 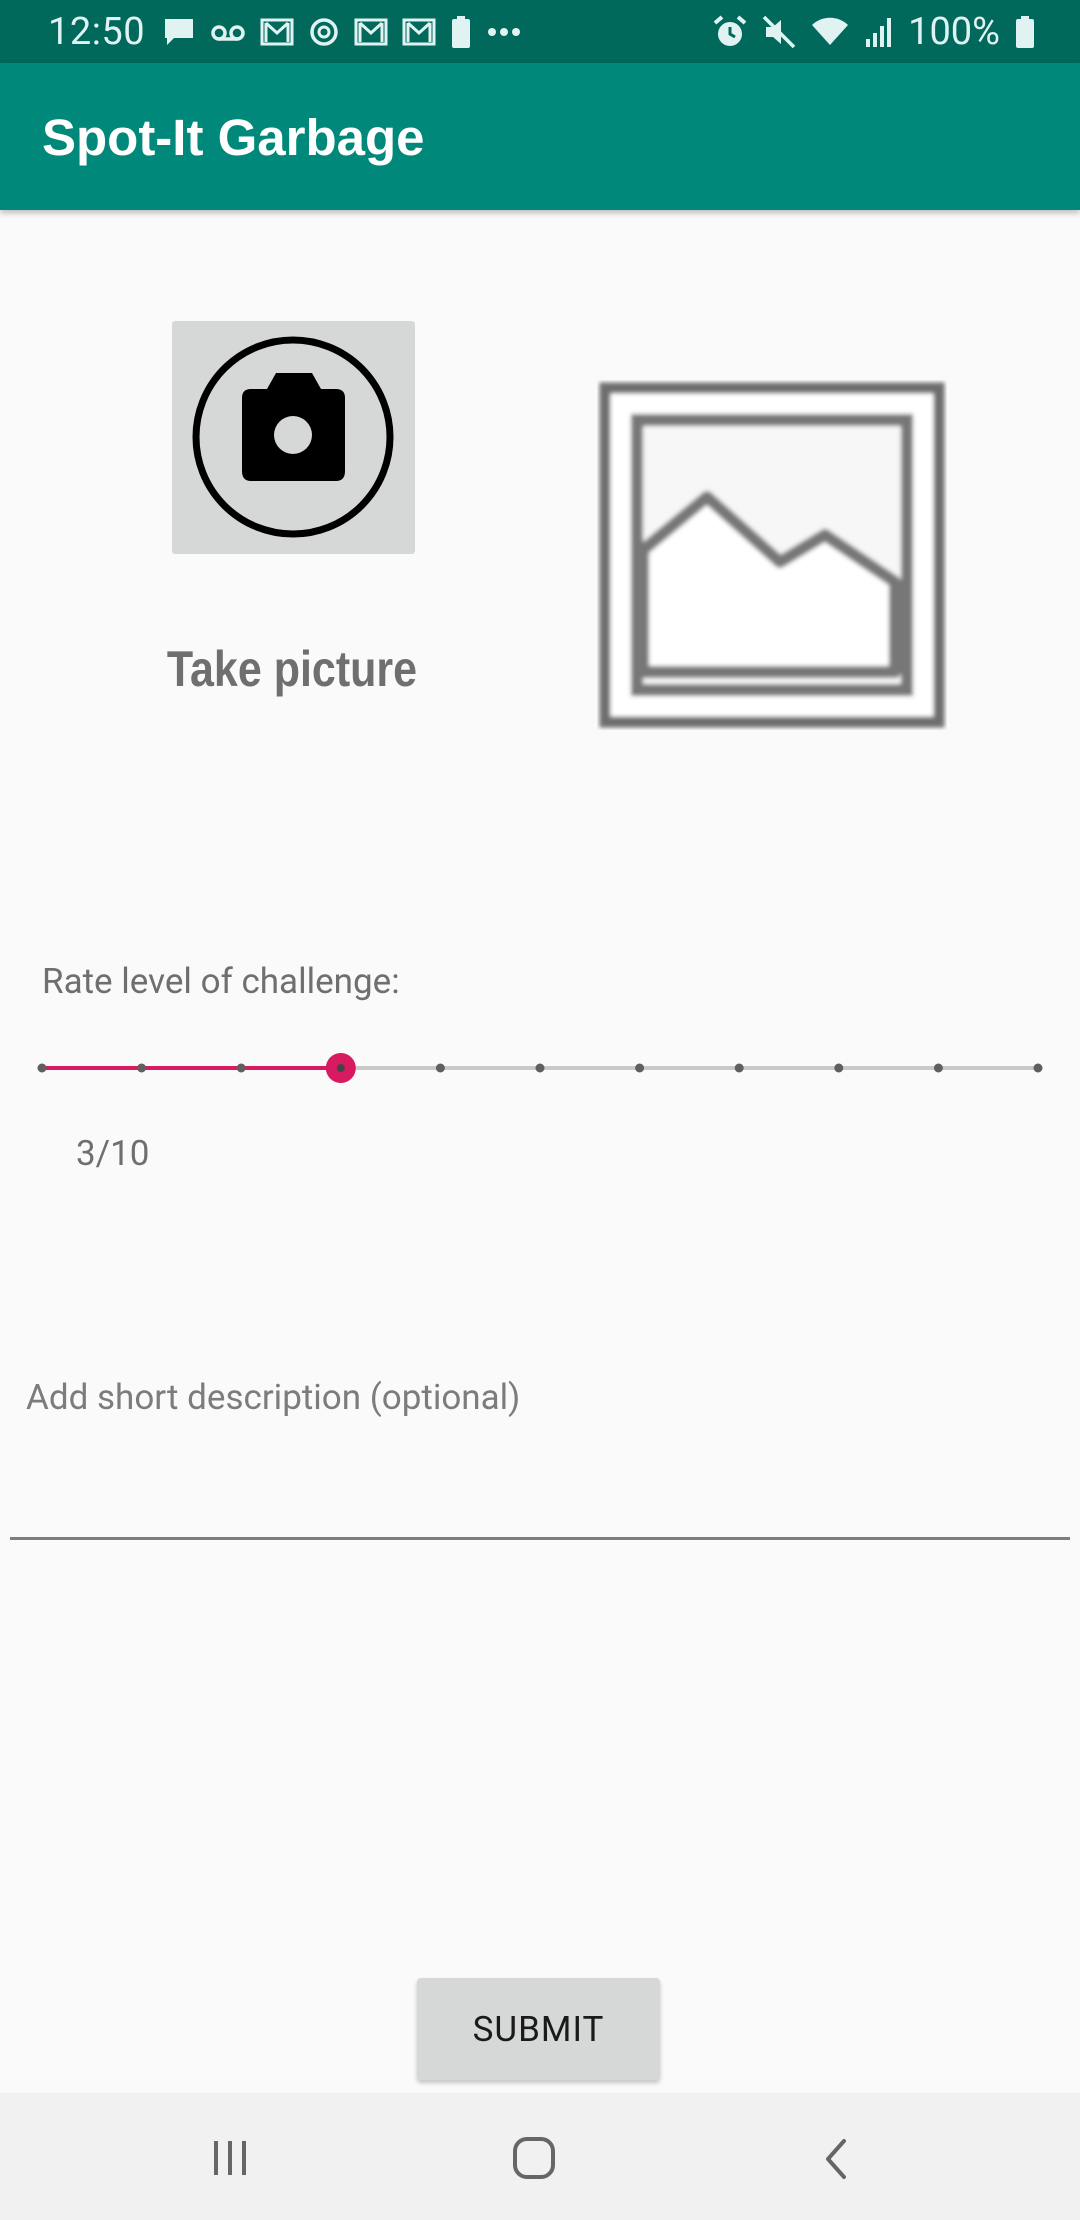 I want to click on alarm-icon, so click(x=730, y=30).